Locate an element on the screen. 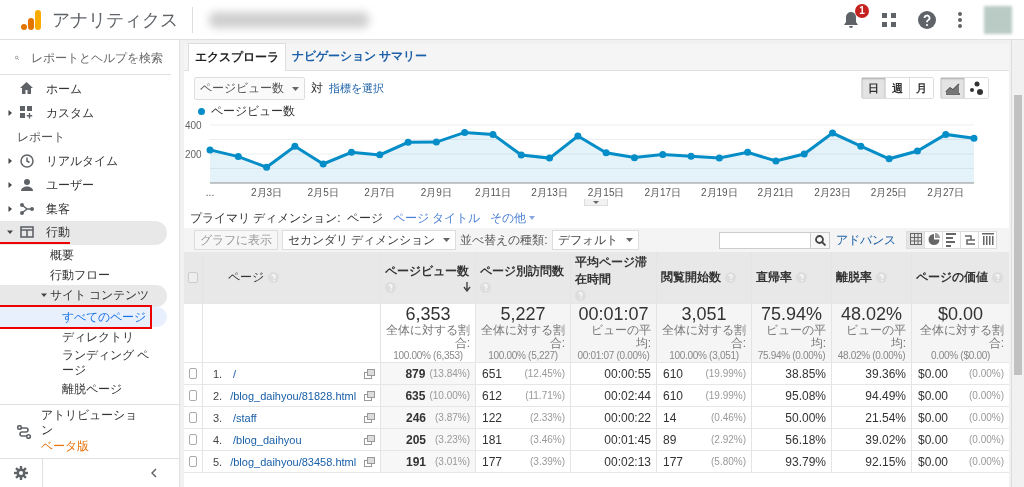 The height and width of the screenshot is (487, 1024). pivot-view-icon is located at coordinates (987, 240).